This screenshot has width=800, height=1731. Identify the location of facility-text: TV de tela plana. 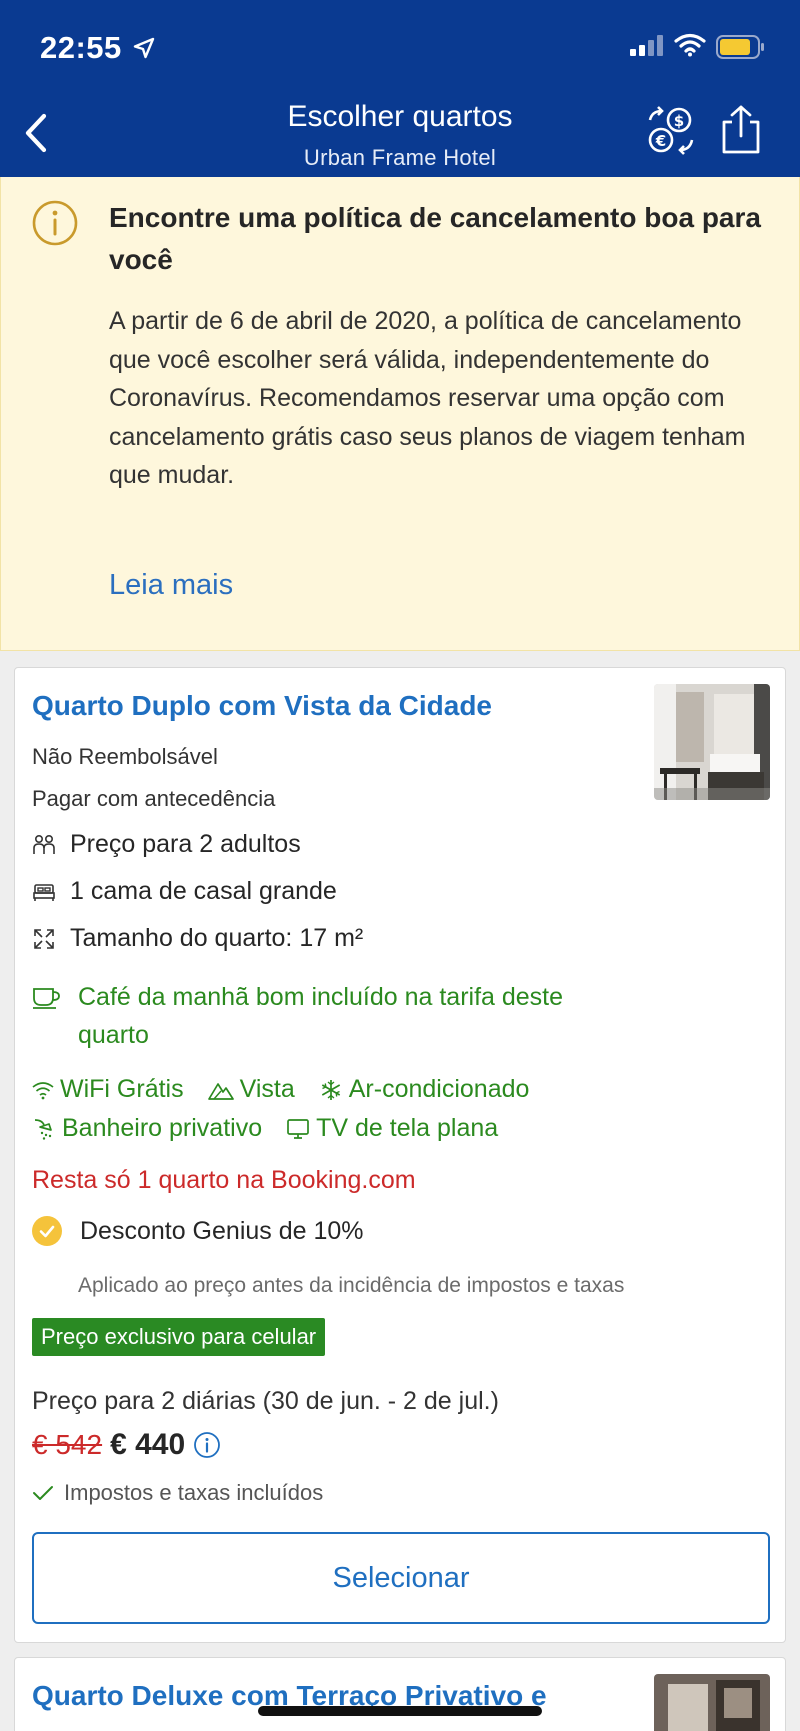
(407, 1128).